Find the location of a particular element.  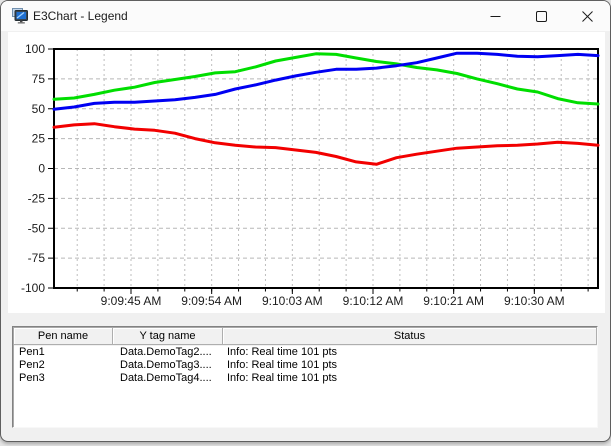

y-tick-label: 25 is located at coordinates (39, 139).